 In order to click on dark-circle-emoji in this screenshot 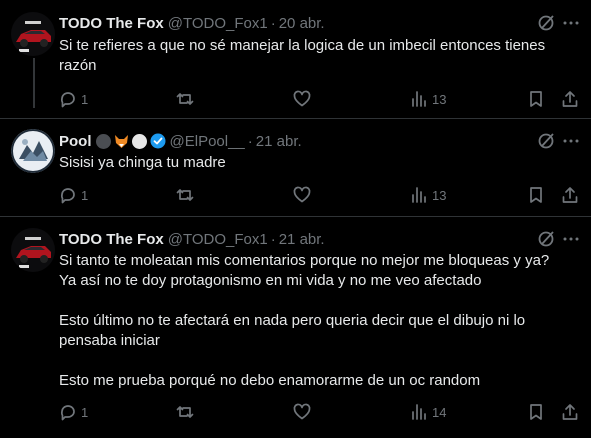, I will do `click(103, 141)`.